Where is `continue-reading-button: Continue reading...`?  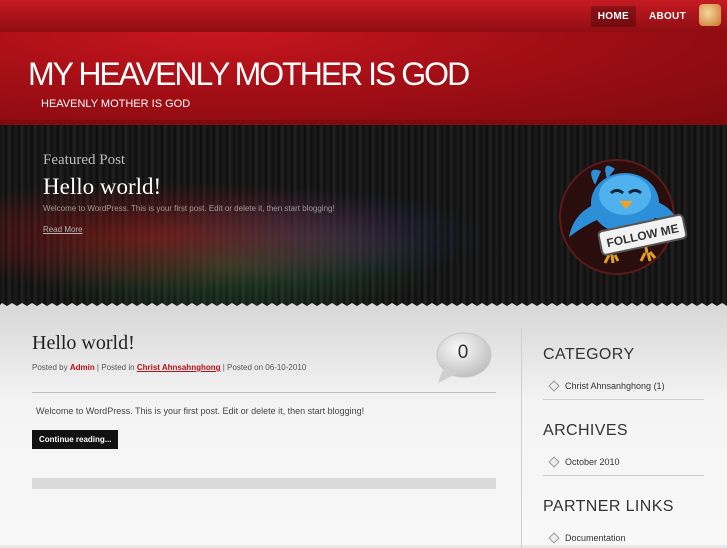
continue-reading-button: Continue reading... is located at coordinates (75, 439).